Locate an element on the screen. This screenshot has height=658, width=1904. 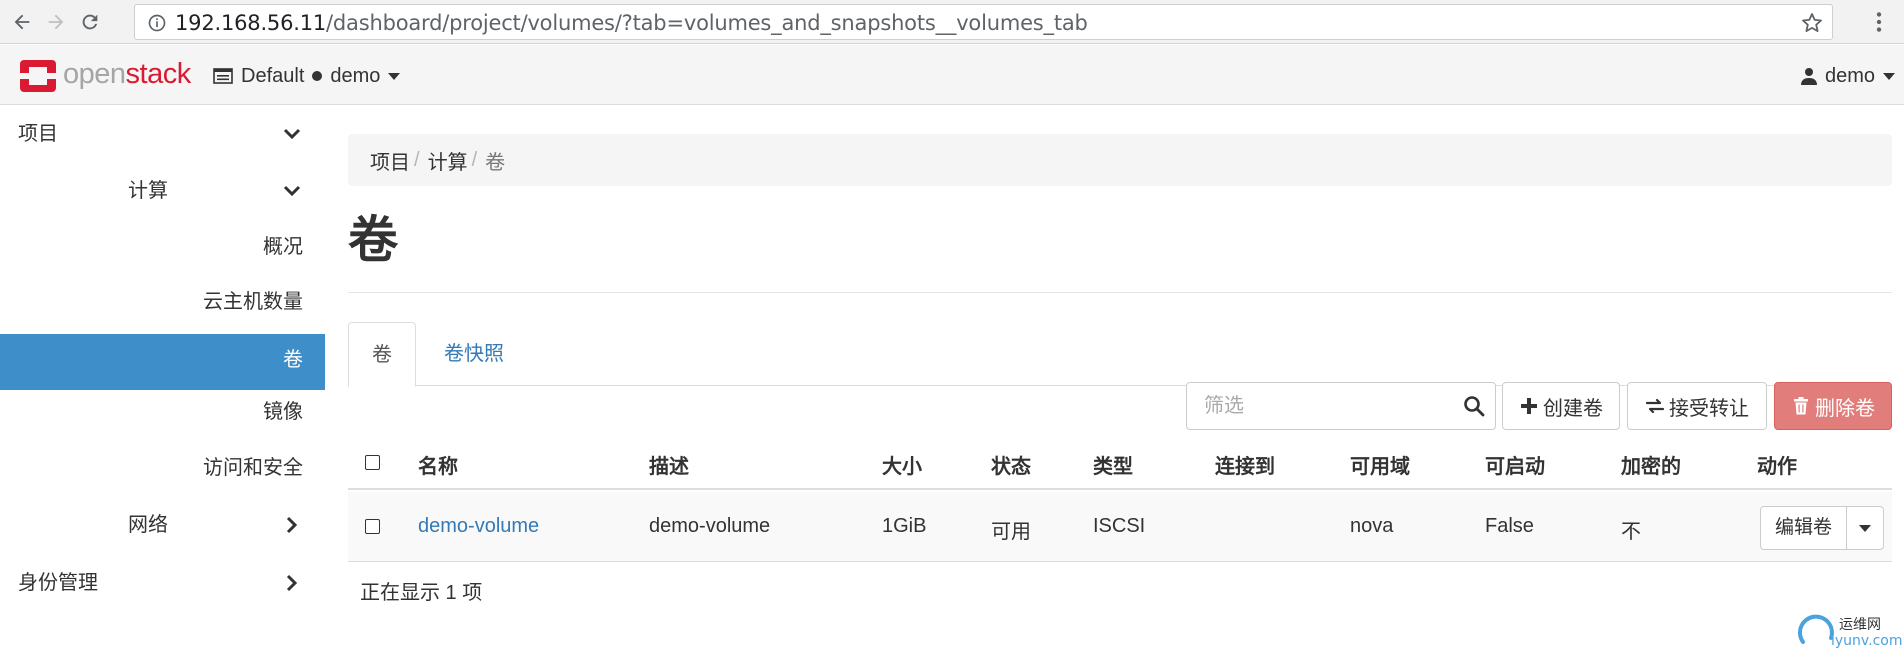
row-checkbox is located at coordinates (372, 526).